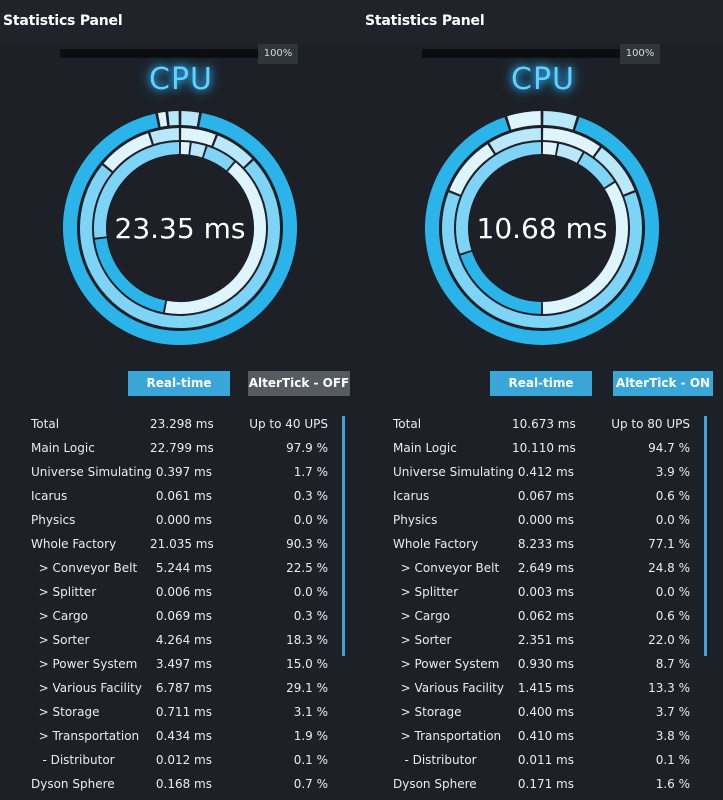 This screenshot has height=800, width=723. Describe the element at coordinates (650, 424) in the screenshot. I see `stat-percent: Up to 80 UPS` at that location.